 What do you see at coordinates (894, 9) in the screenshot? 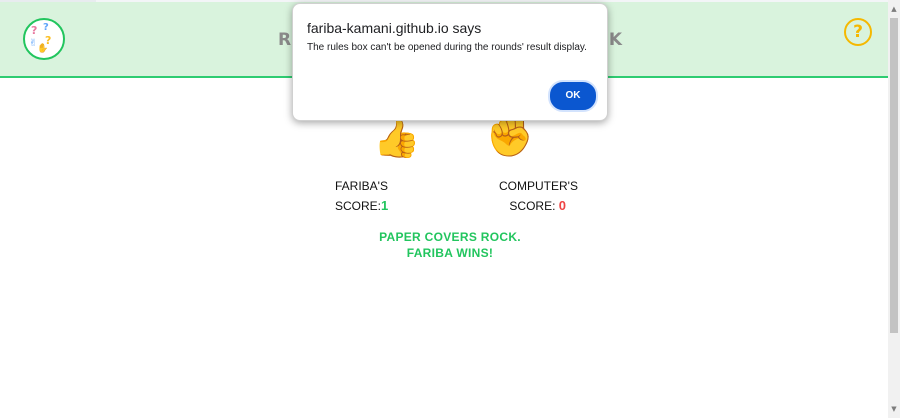
I see `scroll-up-icon: ▲` at bounding box center [894, 9].